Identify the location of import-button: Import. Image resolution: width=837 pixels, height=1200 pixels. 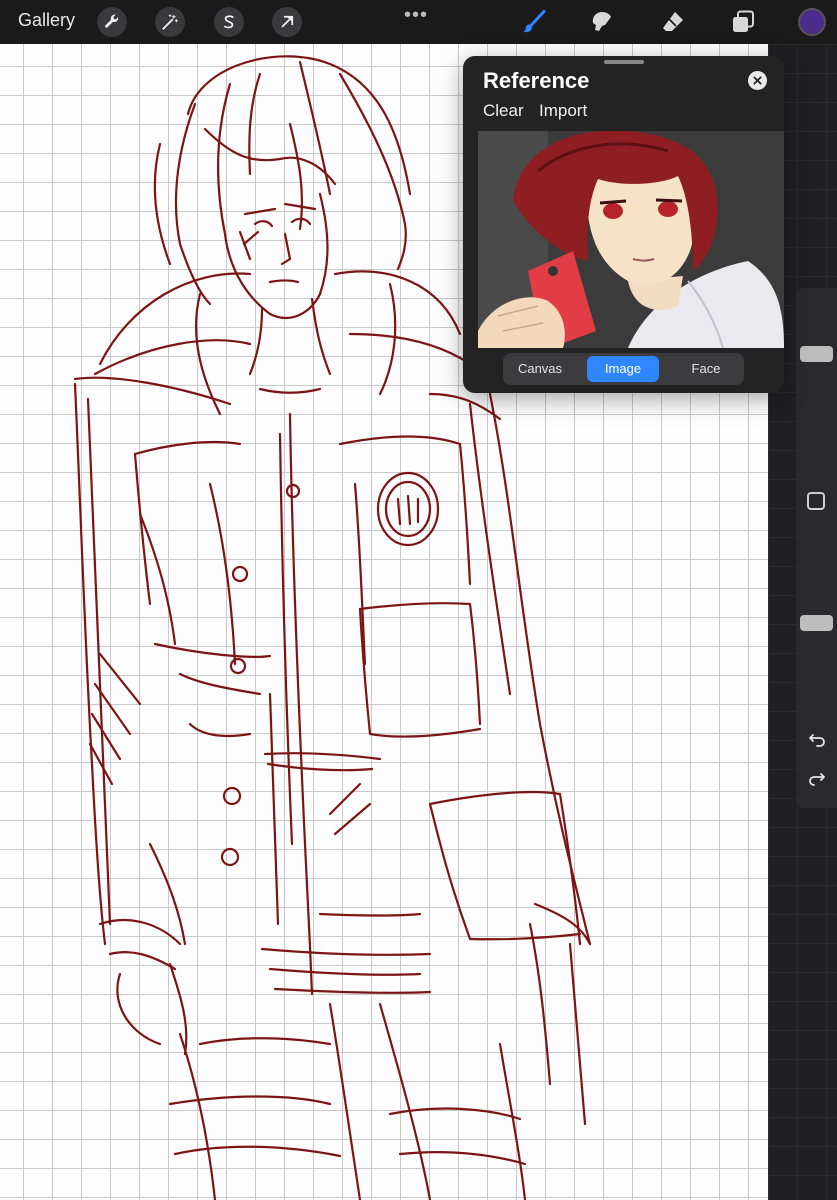
(563, 111).